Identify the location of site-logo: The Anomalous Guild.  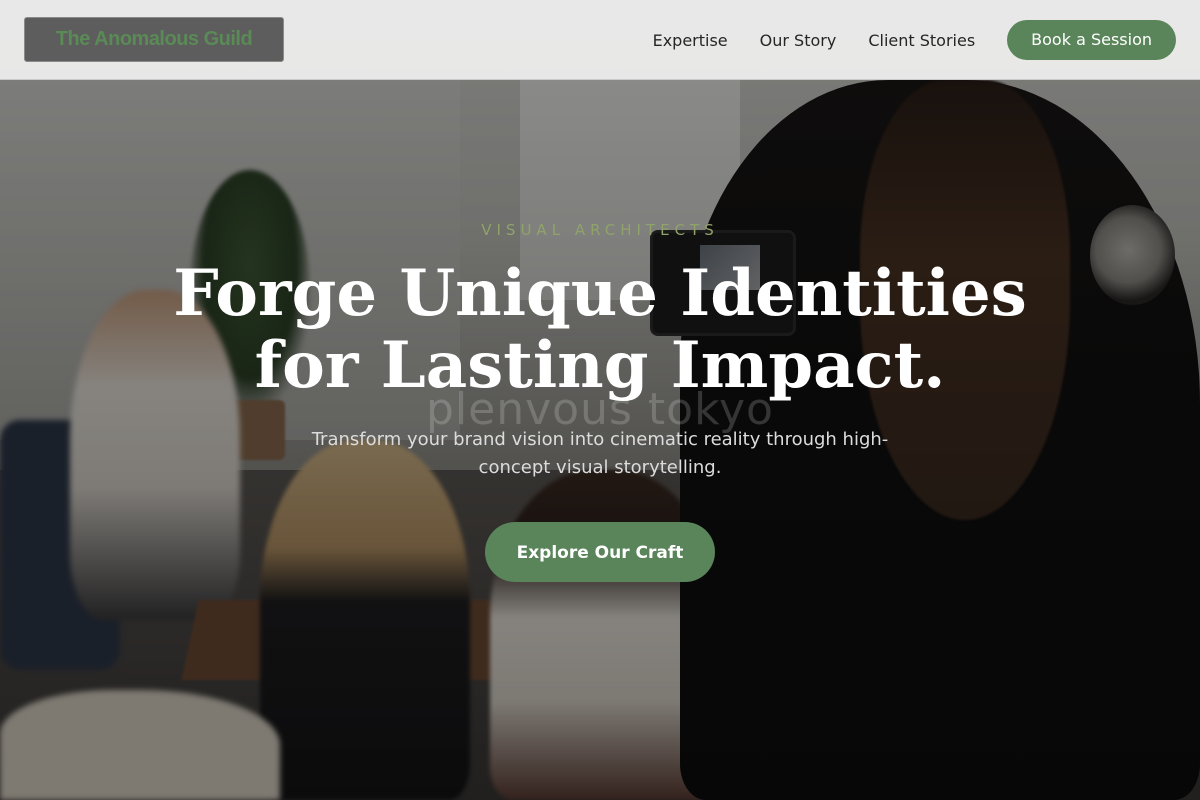
(154, 39).